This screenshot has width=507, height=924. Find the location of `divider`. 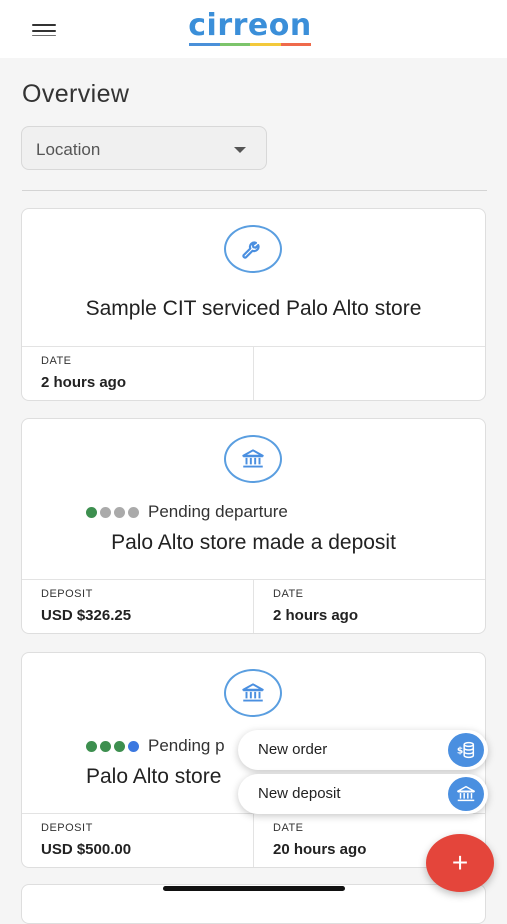

divider is located at coordinates (254, 190).